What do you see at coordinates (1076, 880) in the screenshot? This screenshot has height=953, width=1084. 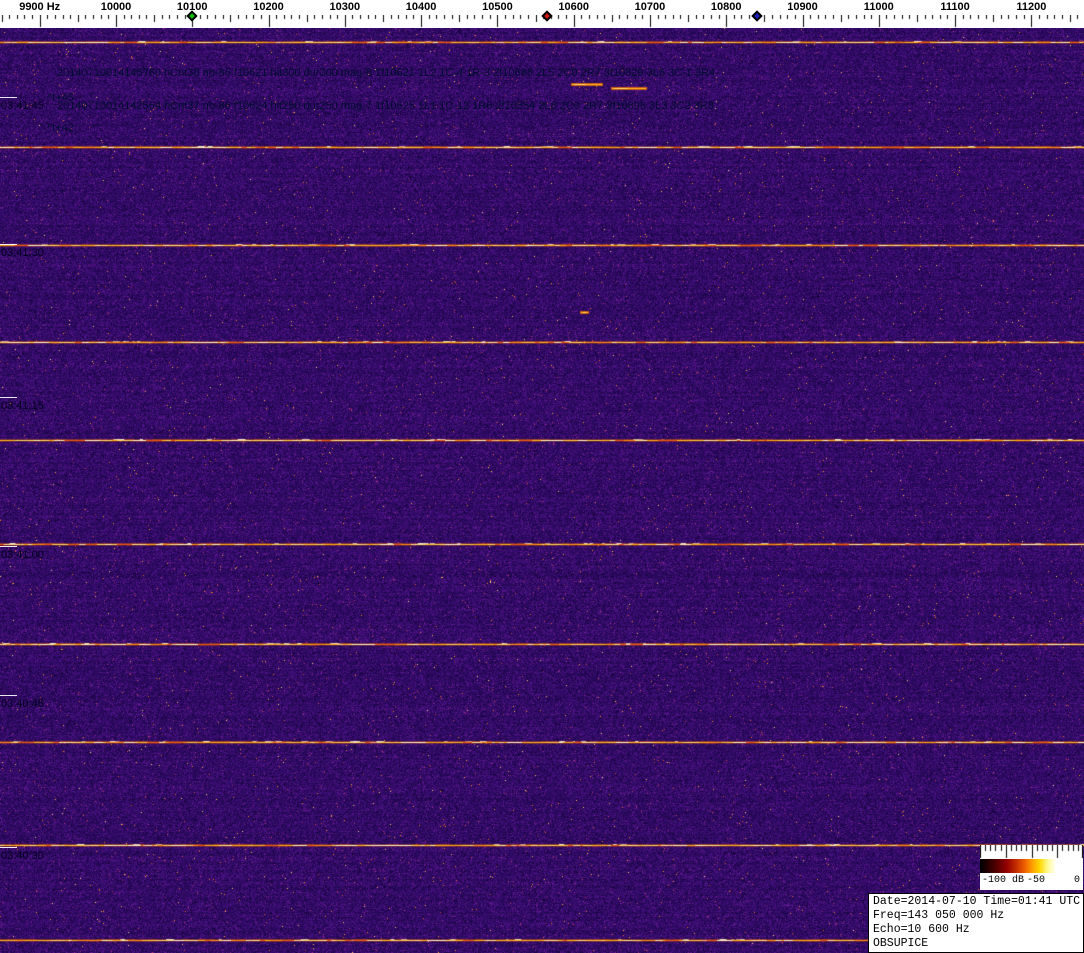 I see `colorbar-label-max: 0` at bounding box center [1076, 880].